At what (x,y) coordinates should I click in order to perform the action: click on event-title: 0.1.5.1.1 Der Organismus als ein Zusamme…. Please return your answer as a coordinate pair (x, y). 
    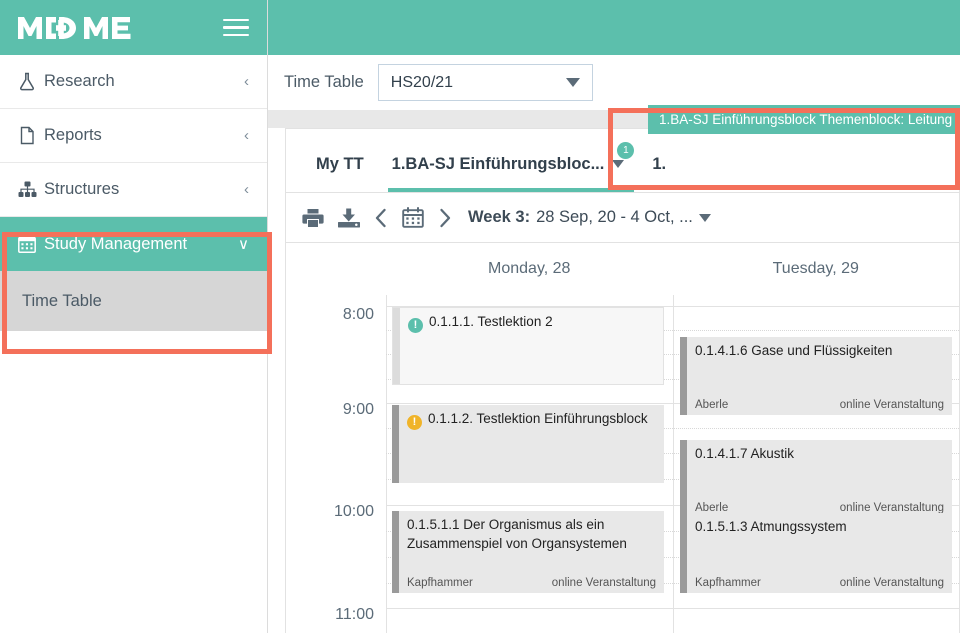
    Looking at the image, I should click on (531, 534).